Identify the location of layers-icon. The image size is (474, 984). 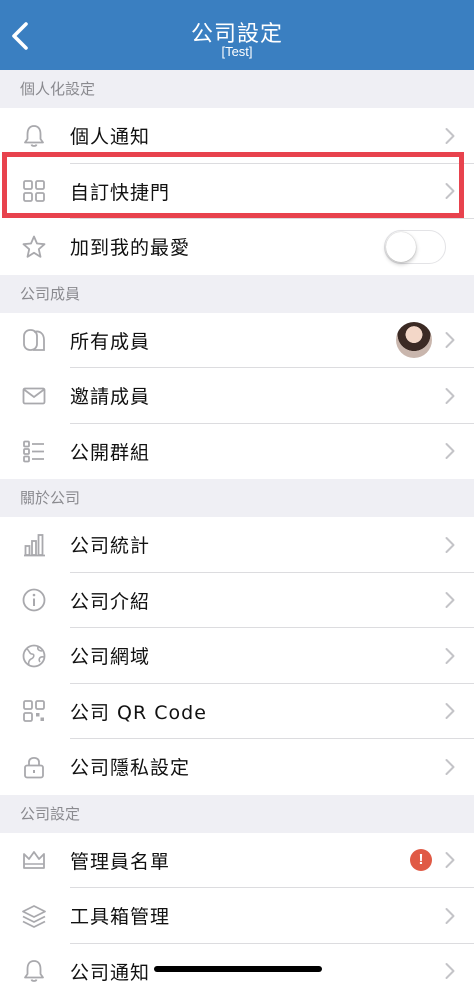
(35, 916).